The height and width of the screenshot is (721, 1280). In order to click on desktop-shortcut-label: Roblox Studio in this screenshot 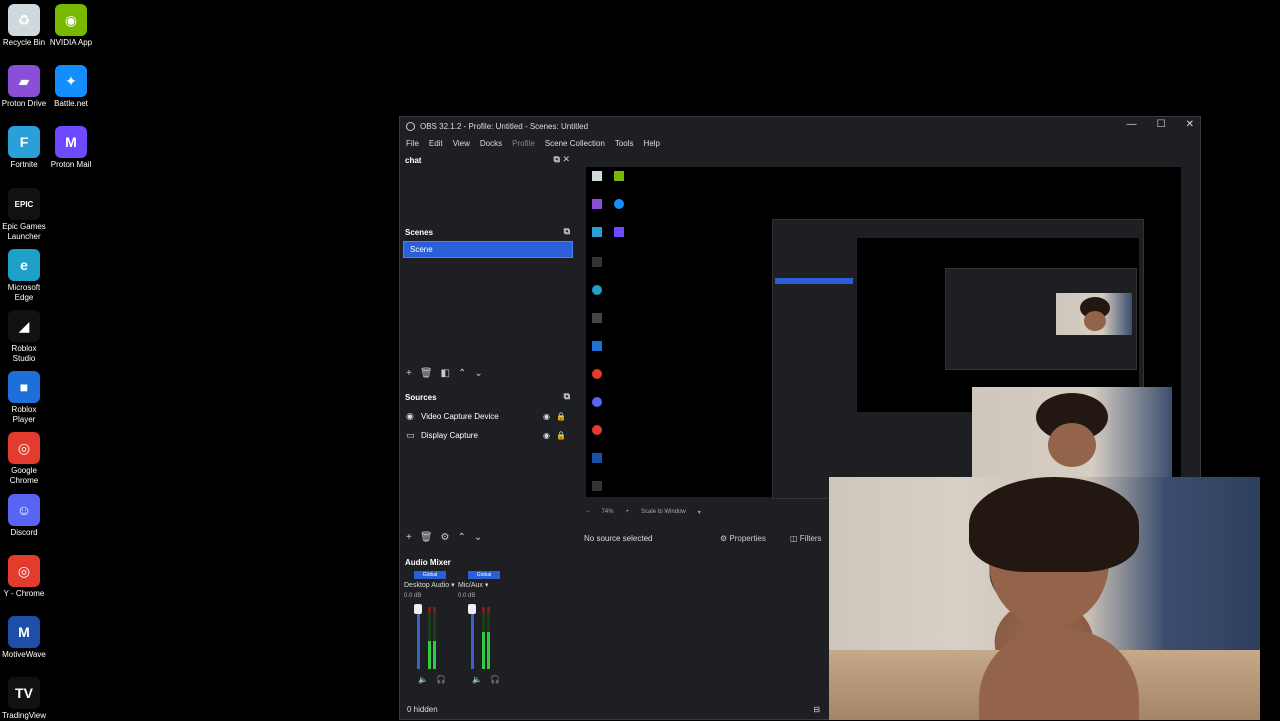, I will do `click(24, 353)`.